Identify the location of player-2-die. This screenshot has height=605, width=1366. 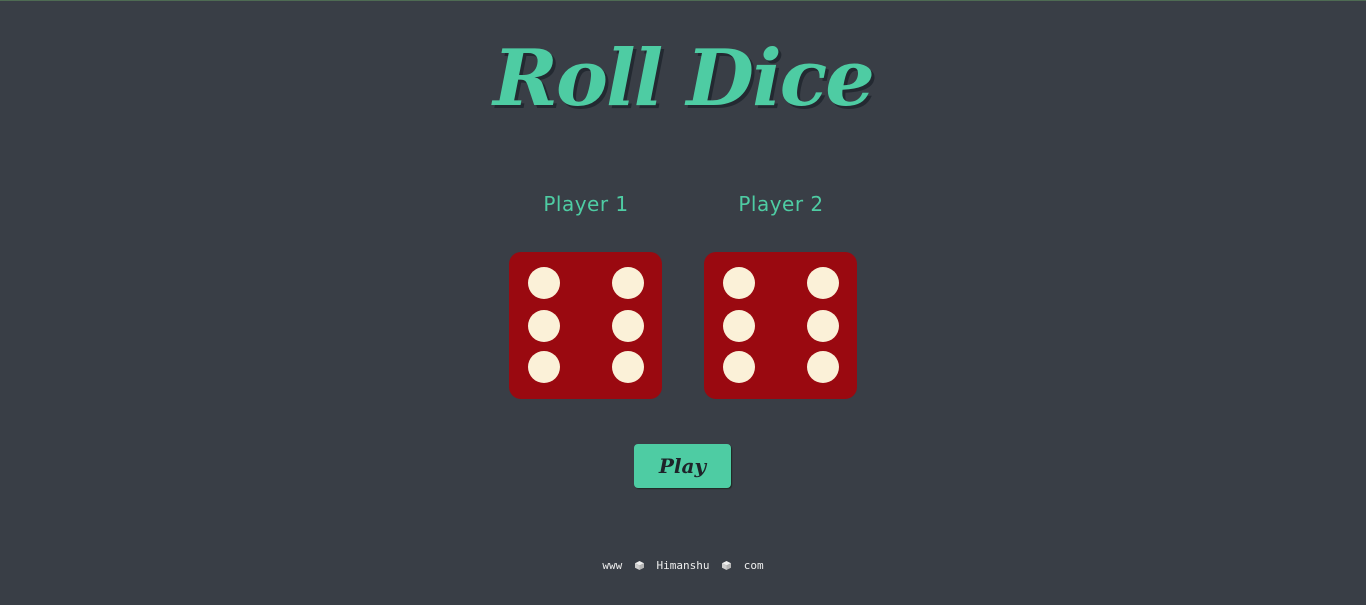
(780, 325).